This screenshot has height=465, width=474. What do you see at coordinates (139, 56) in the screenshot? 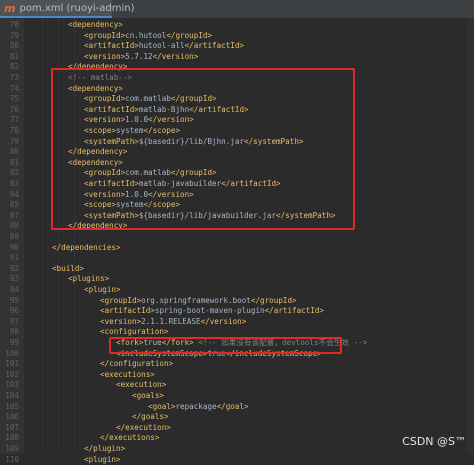
I see `xml-value: 5.7.12` at bounding box center [139, 56].